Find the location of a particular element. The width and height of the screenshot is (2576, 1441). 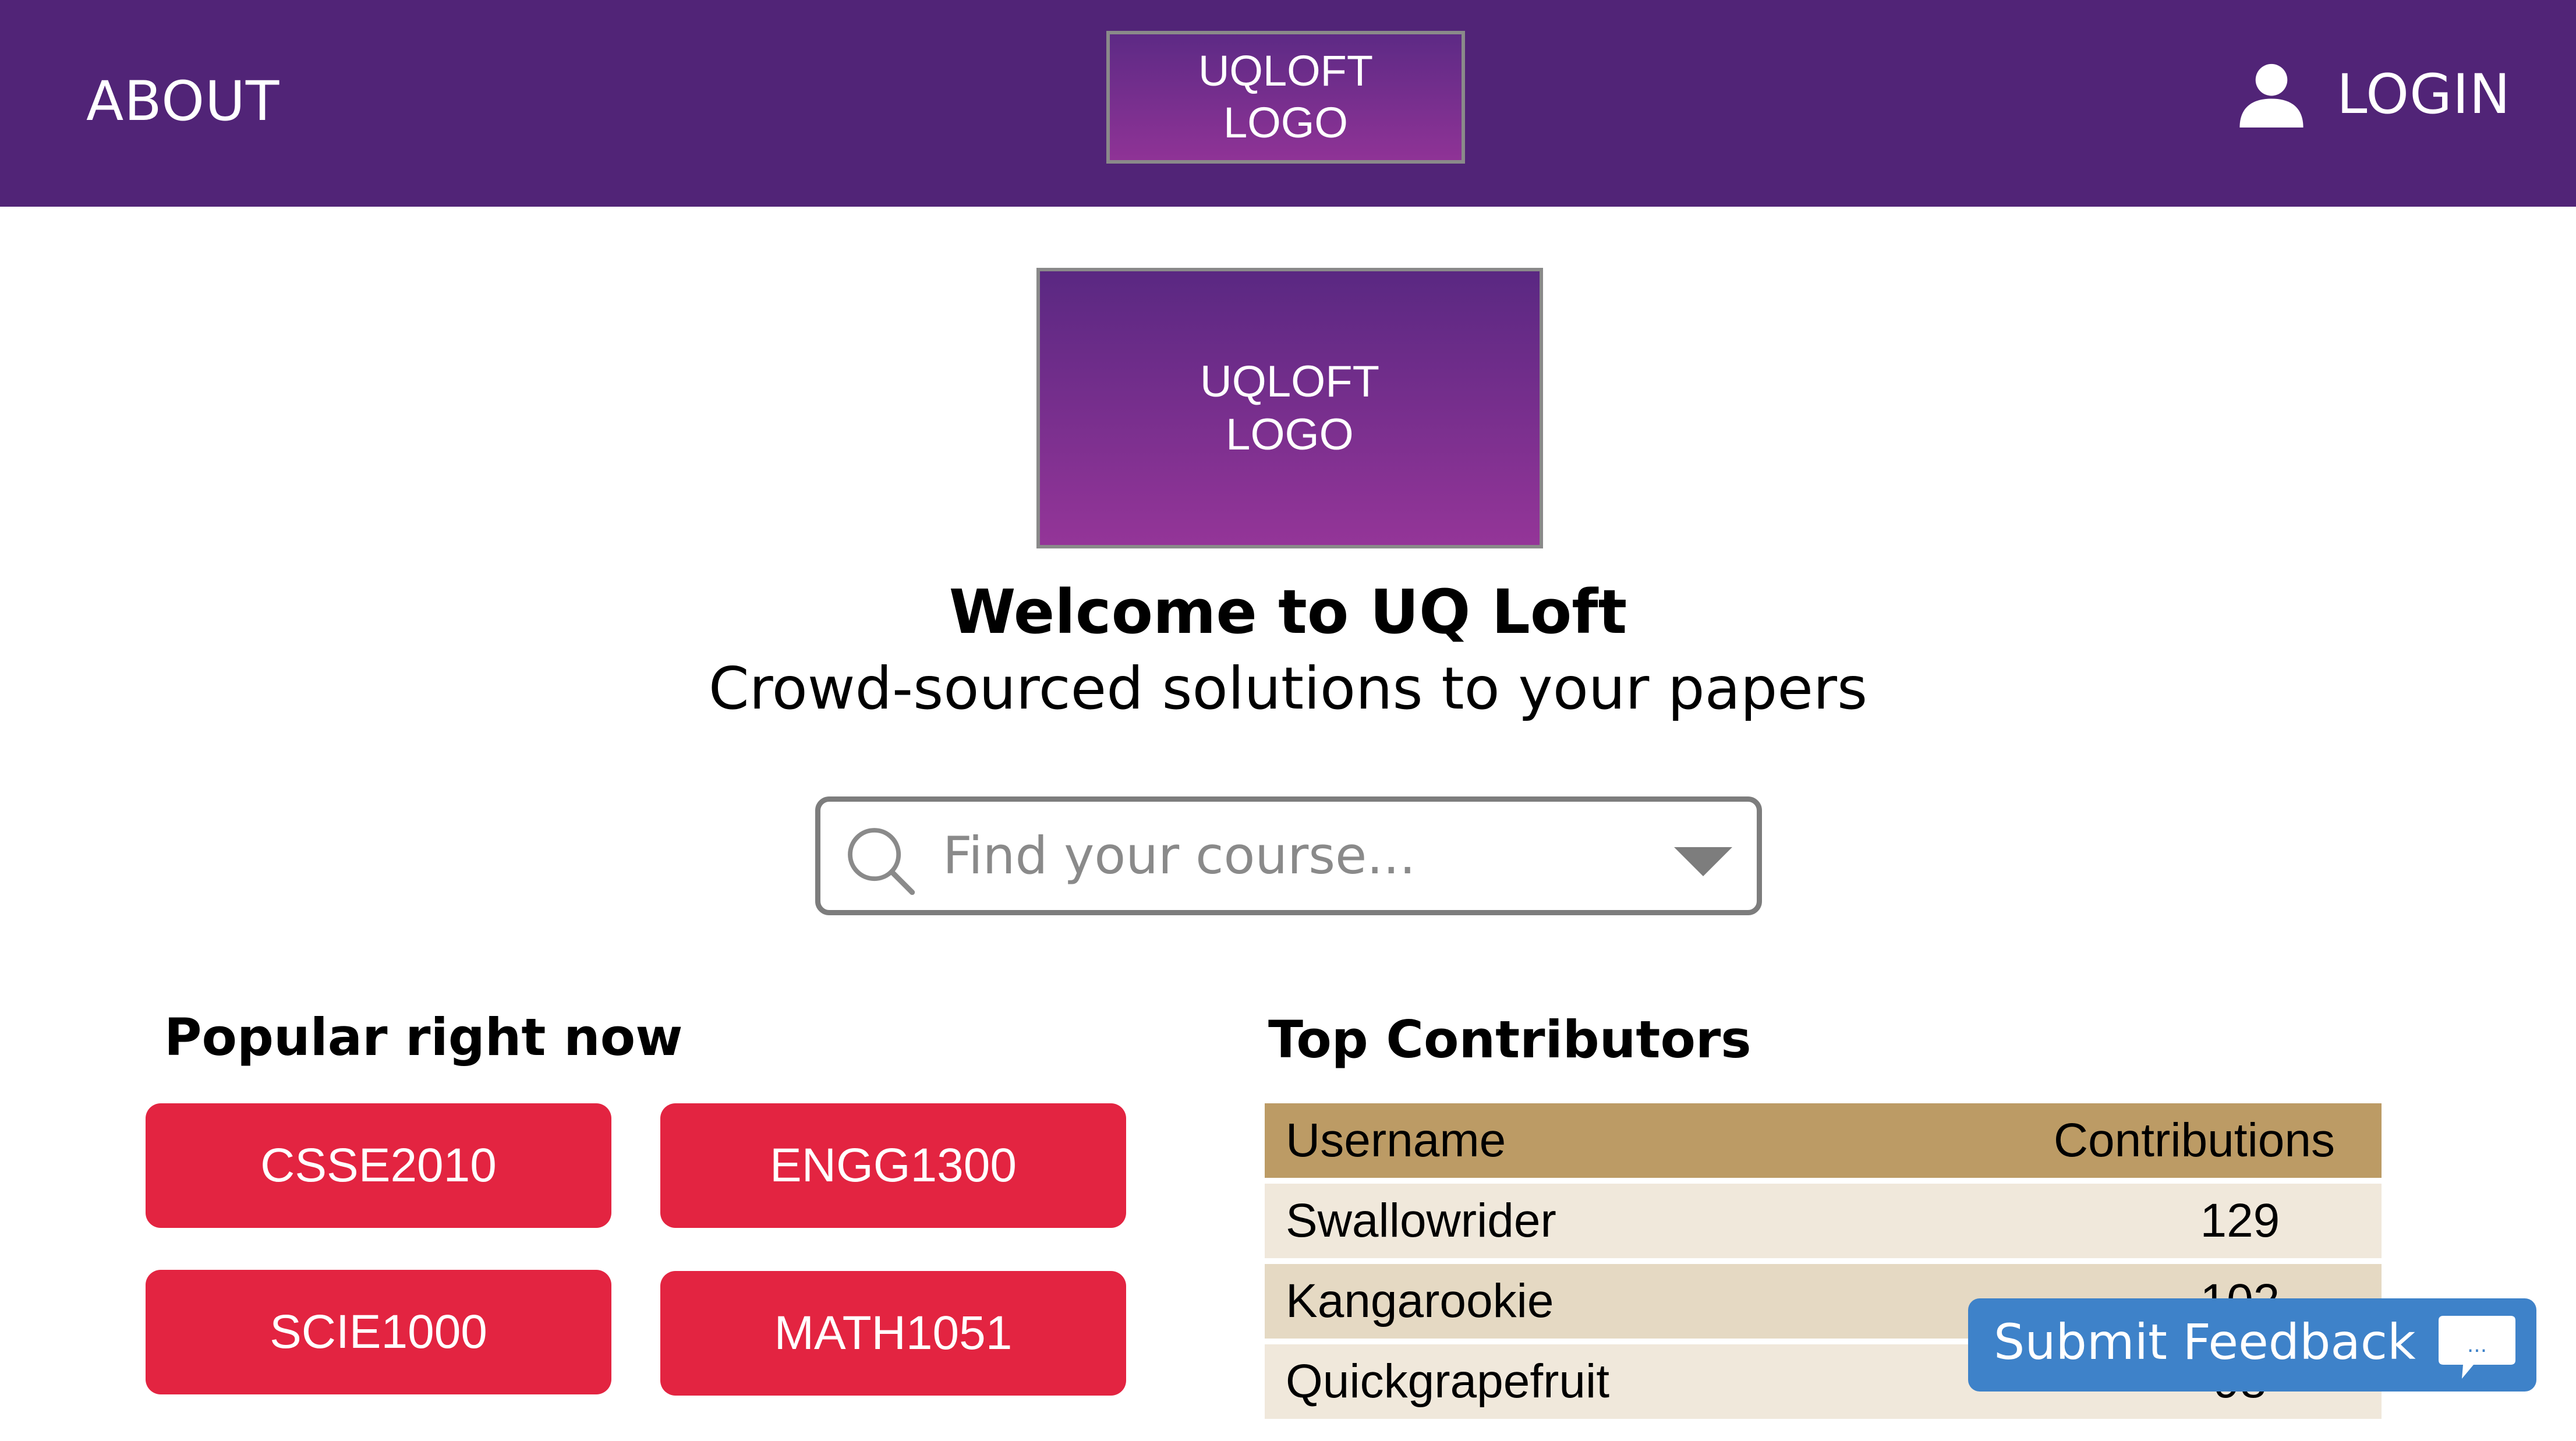

search-icon is located at coordinates (881, 861).